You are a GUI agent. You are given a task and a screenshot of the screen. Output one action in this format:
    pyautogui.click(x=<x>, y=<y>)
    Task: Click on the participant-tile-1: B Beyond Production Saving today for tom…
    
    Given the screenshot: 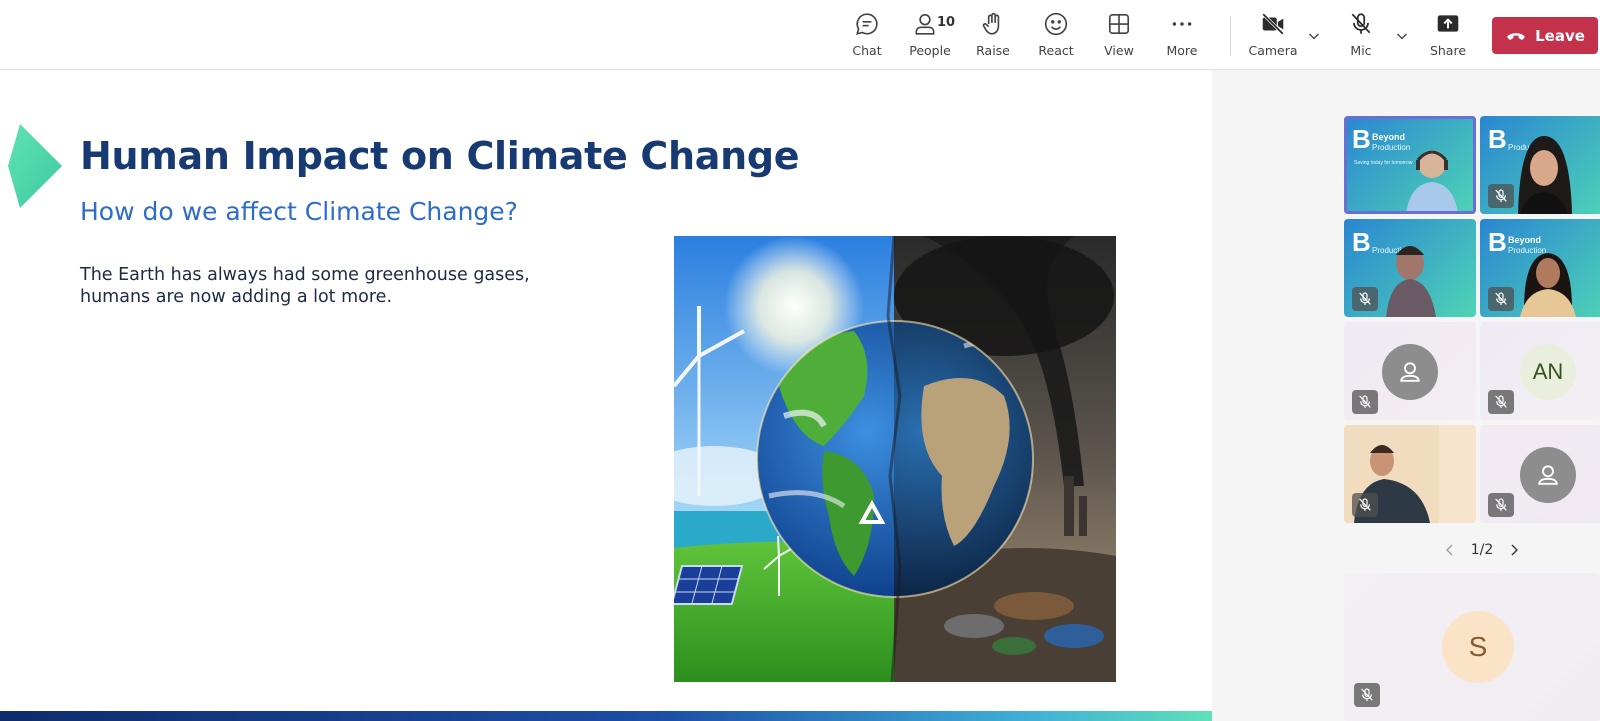 What is the action you would take?
    pyautogui.click(x=1410, y=165)
    